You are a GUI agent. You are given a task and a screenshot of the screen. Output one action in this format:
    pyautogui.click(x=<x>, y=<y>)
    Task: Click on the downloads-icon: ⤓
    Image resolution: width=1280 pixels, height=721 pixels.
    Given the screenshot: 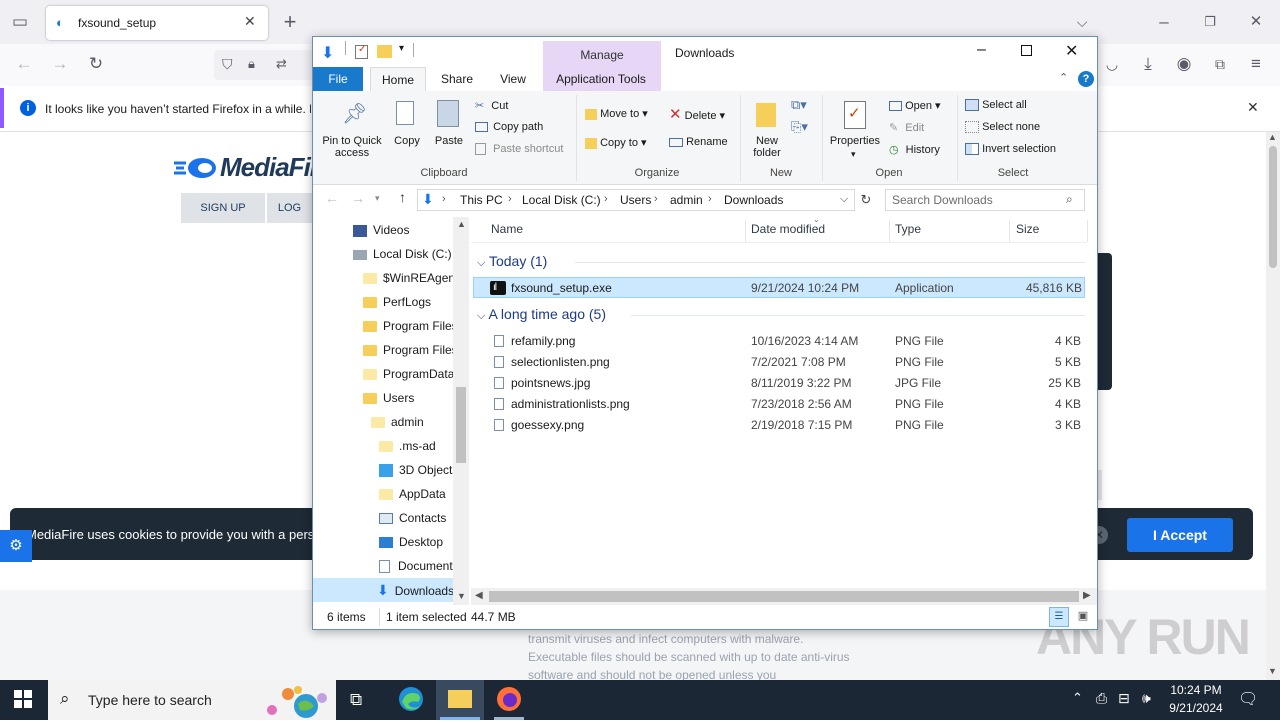 What is the action you would take?
    pyautogui.click(x=1148, y=64)
    